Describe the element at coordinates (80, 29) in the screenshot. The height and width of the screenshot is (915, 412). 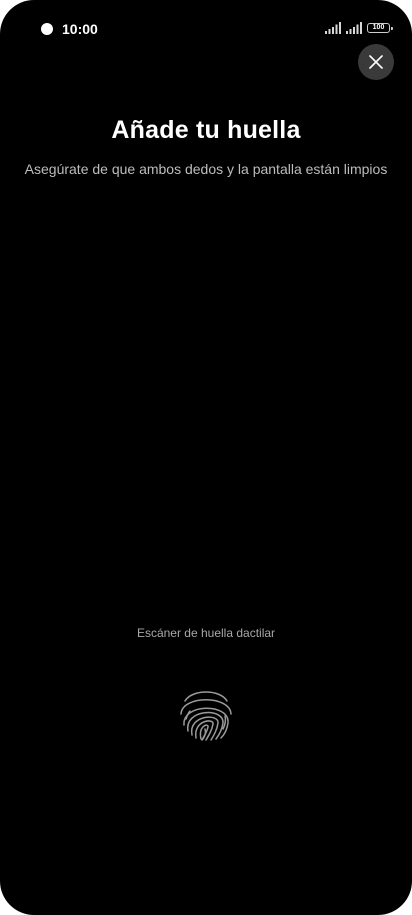
I see `clock: 10:00` at that location.